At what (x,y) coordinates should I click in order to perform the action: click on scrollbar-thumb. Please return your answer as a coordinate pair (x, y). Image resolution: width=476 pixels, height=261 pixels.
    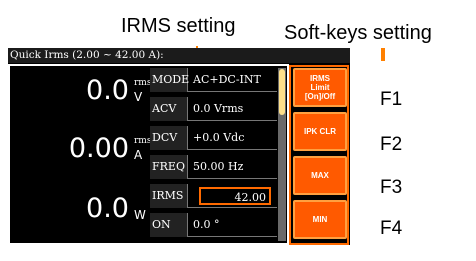
    Looking at the image, I should click on (282, 92).